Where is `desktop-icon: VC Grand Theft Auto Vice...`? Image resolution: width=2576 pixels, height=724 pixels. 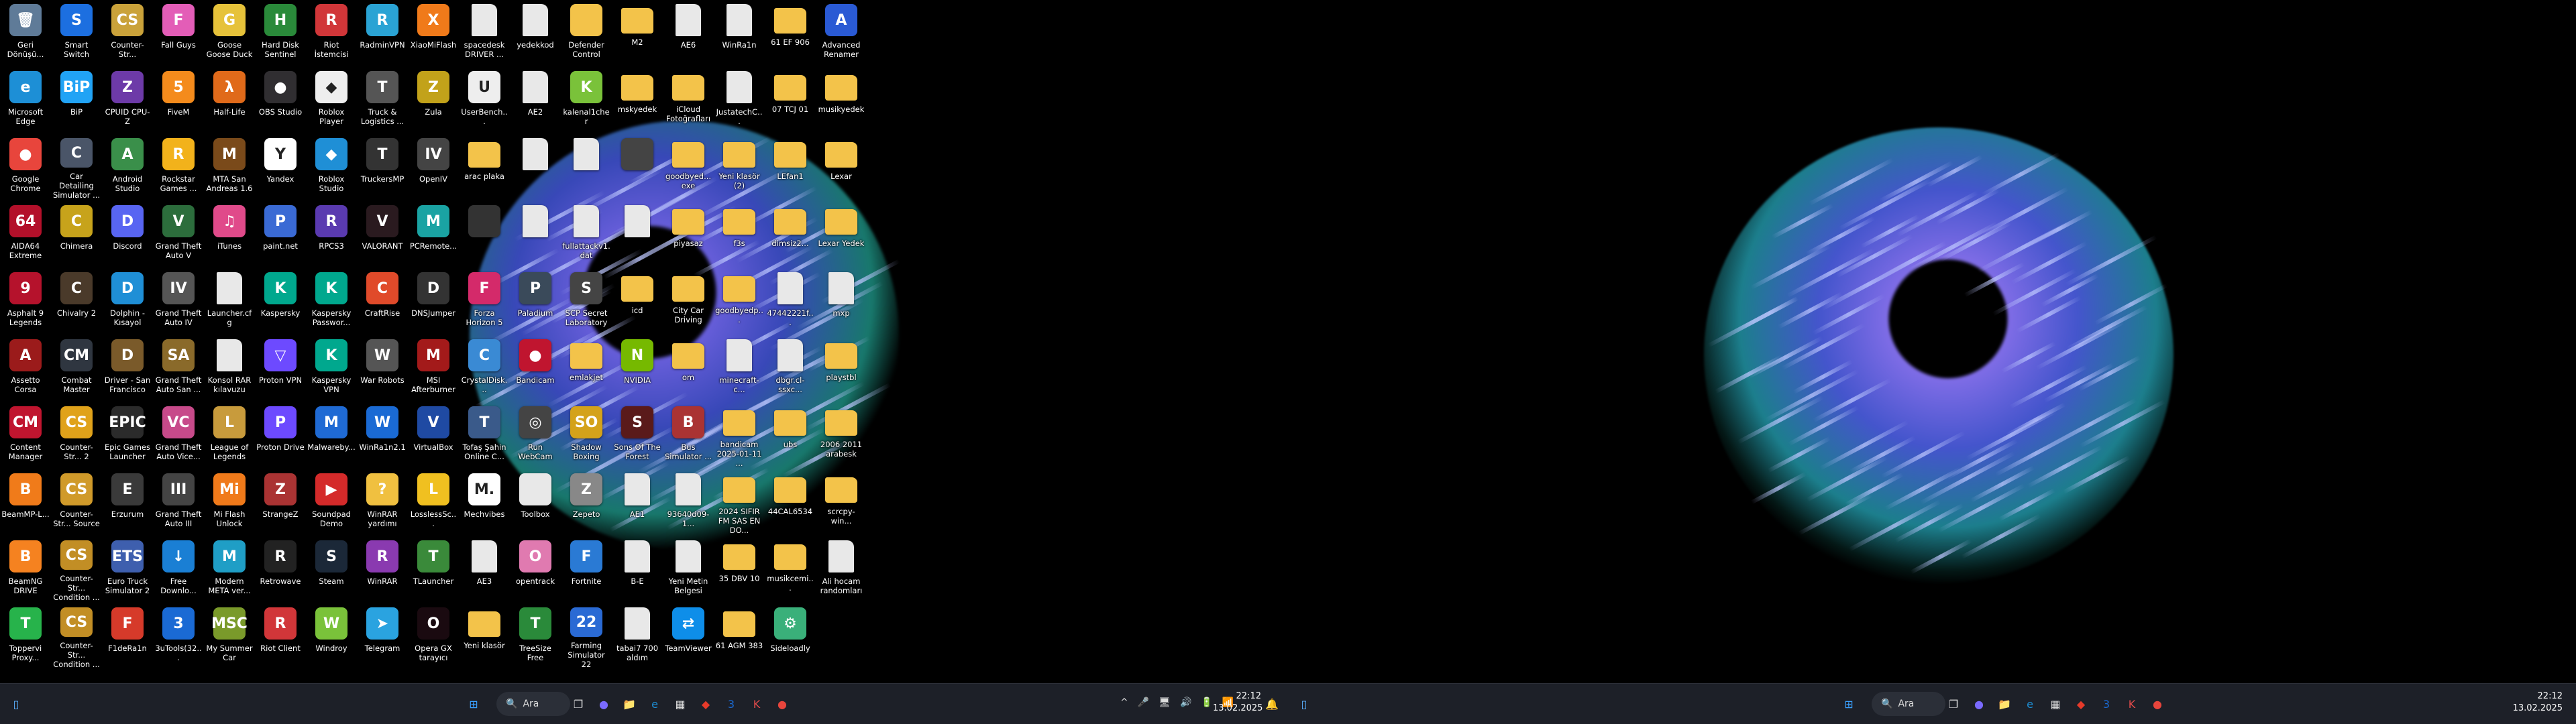
desktop-icon: VC Grand Theft Auto Vice... is located at coordinates (178, 436).